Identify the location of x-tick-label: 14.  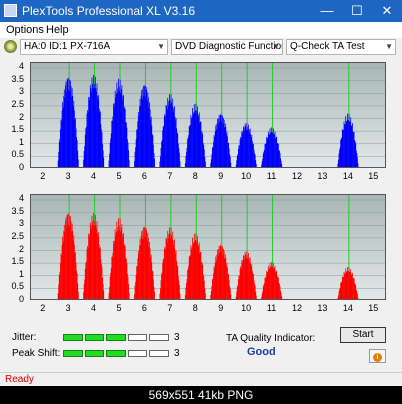
(347, 176).